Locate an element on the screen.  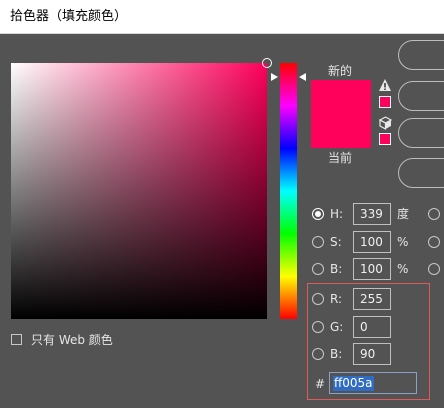
hue-slider-left-arrow-icon is located at coordinates (274, 77).